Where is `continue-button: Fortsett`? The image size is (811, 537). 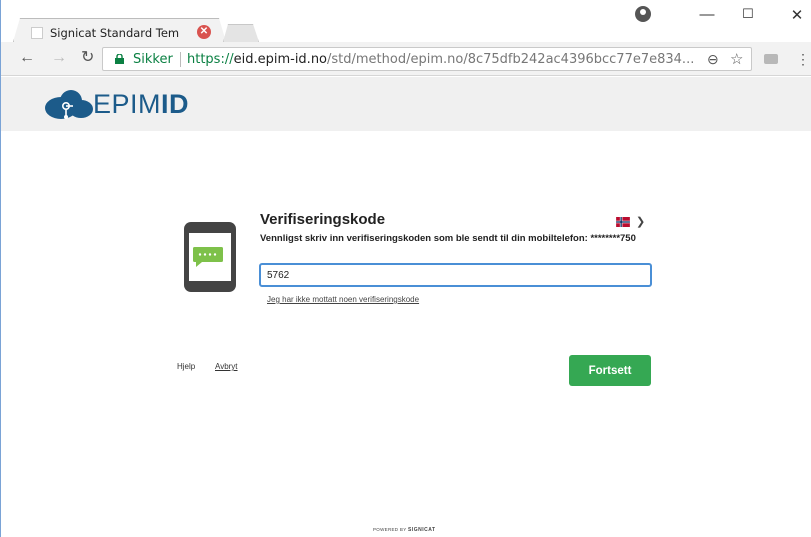 continue-button: Fortsett is located at coordinates (610, 370).